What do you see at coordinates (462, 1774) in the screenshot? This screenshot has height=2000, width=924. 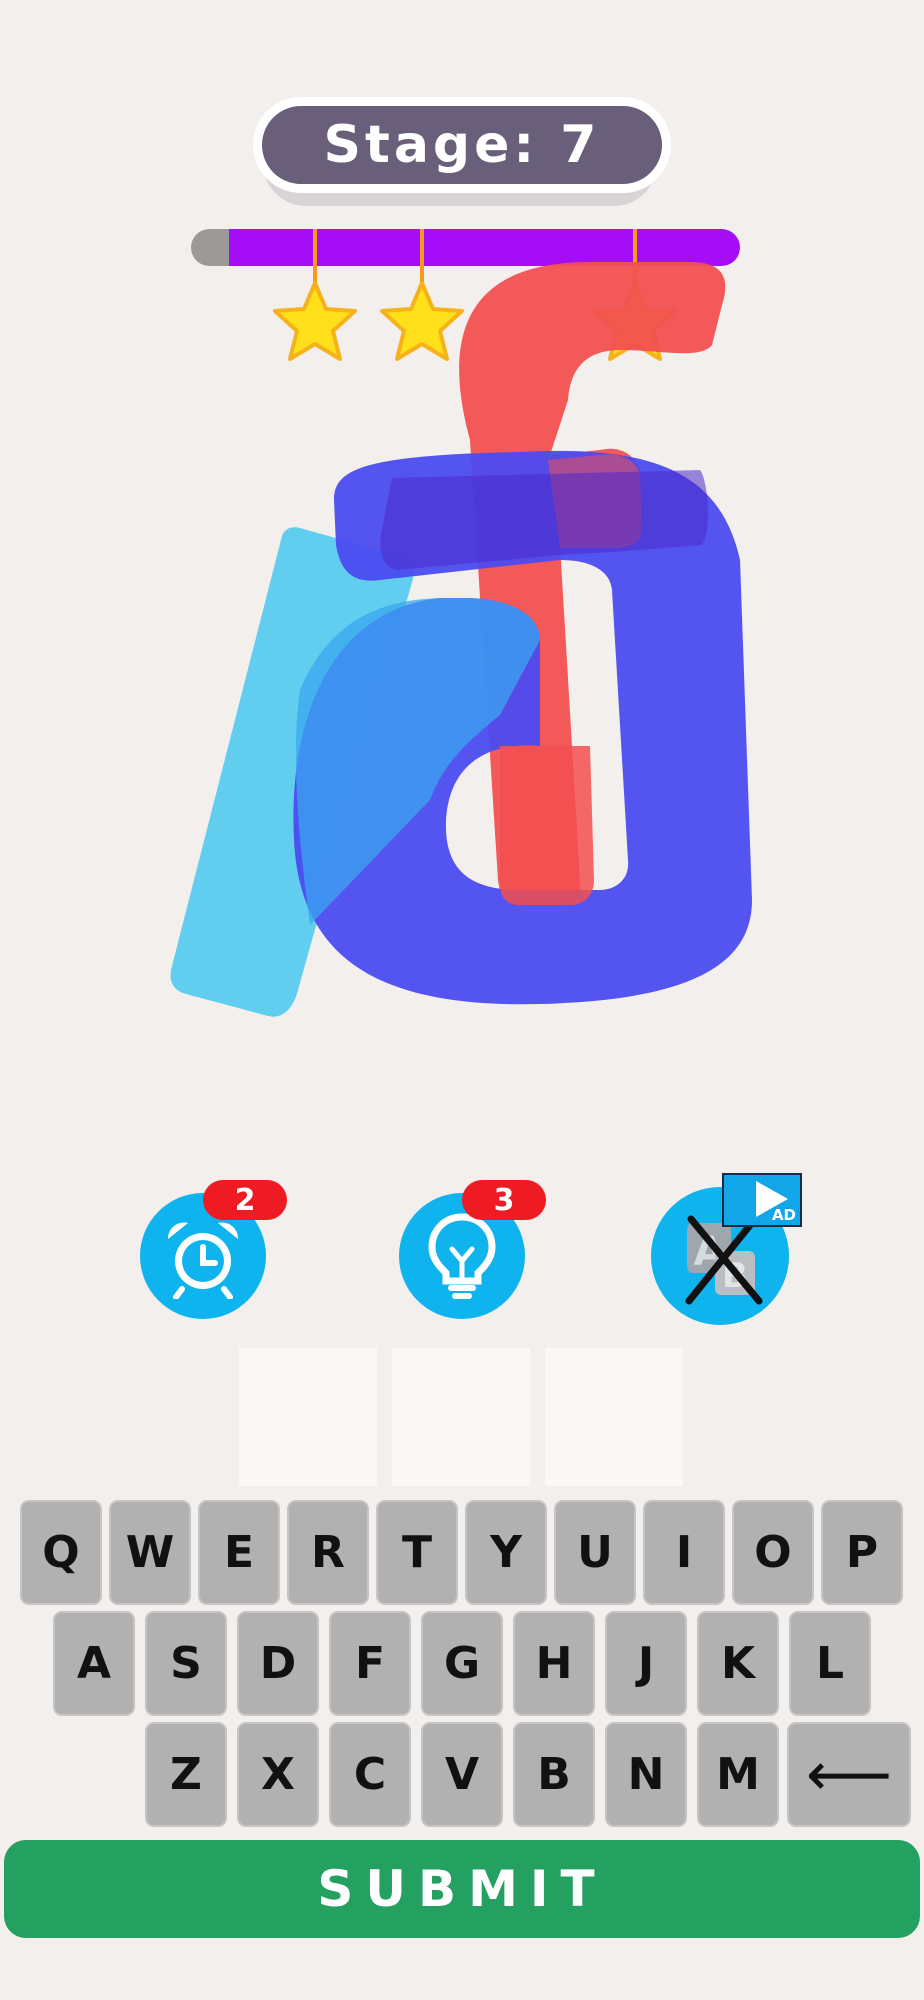 I see `key-v: V` at bounding box center [462, 1774].